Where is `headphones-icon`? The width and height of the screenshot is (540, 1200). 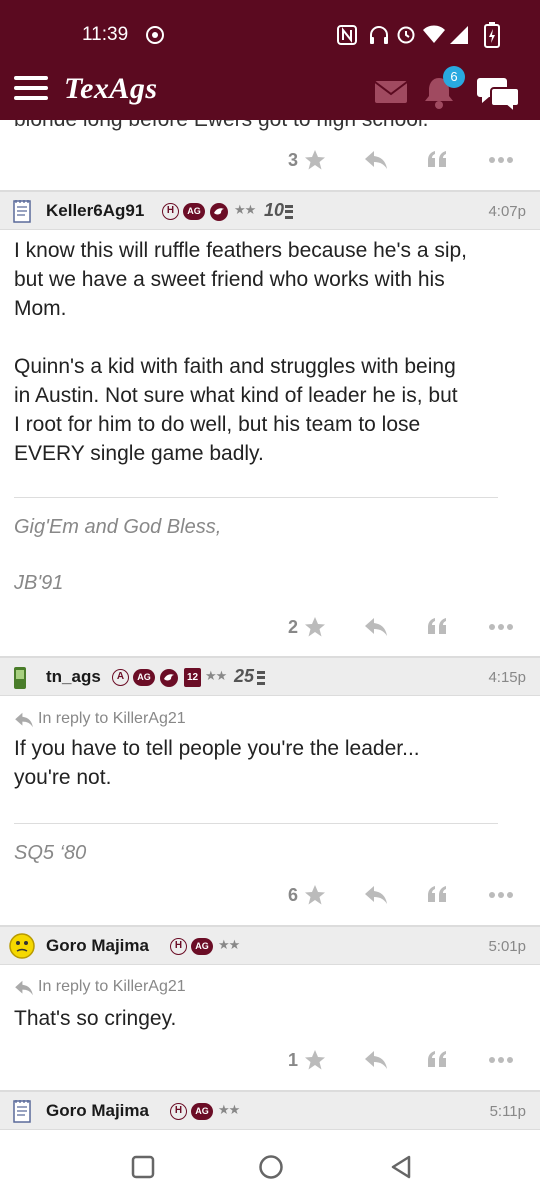
headphones-icon is located at coordinates (379, 35).